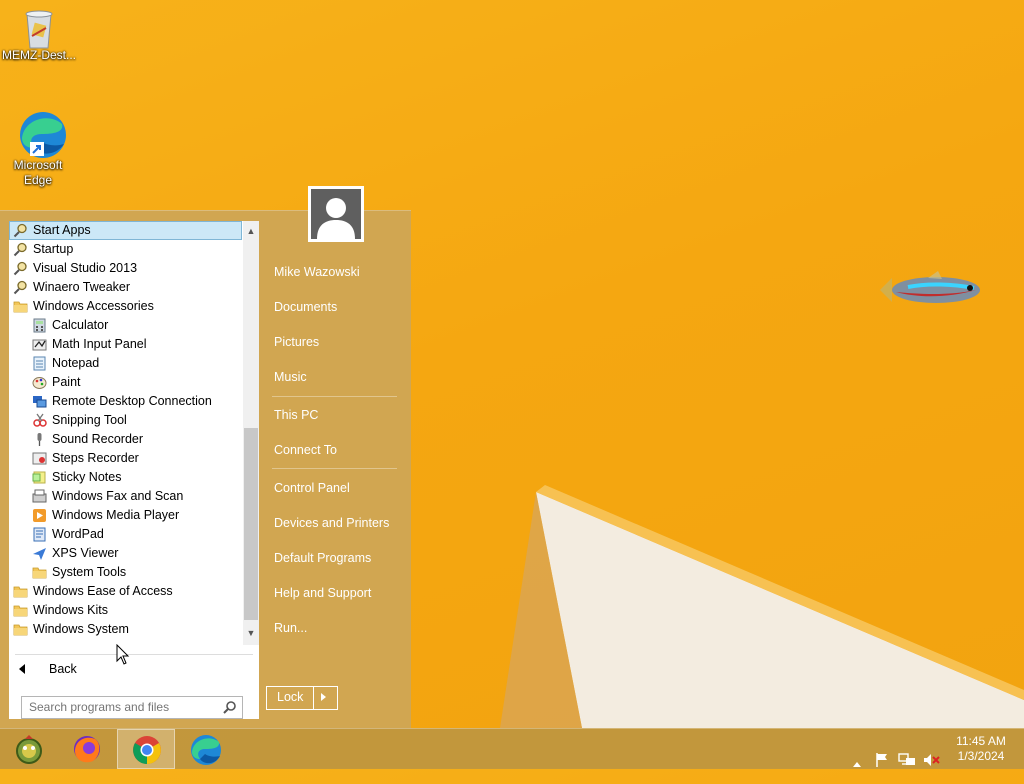 This screenshot has height=784, width=1024. Describe the element at coordinates (125, 363) in the screenshot. I see `program-item-notepad: Notepad` at that location.